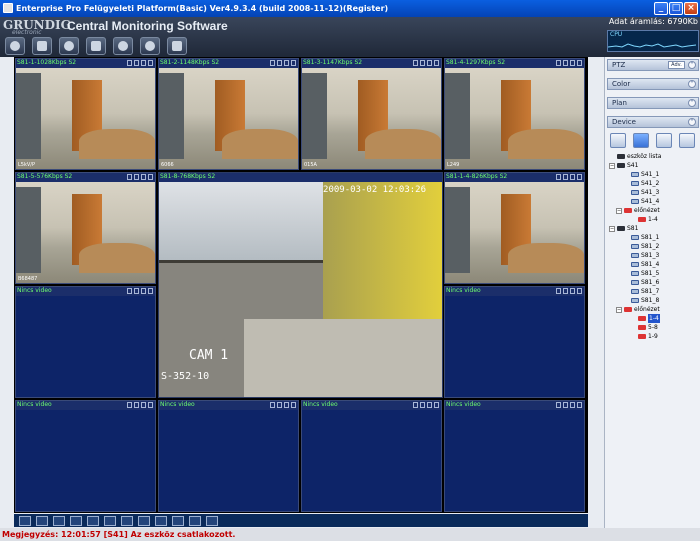 This screenshot has height=541, width=700. What do you see at coordinates (654, 228) in the screenshot?
I see `tree-node: − S81` at bounding box center [654, 228].